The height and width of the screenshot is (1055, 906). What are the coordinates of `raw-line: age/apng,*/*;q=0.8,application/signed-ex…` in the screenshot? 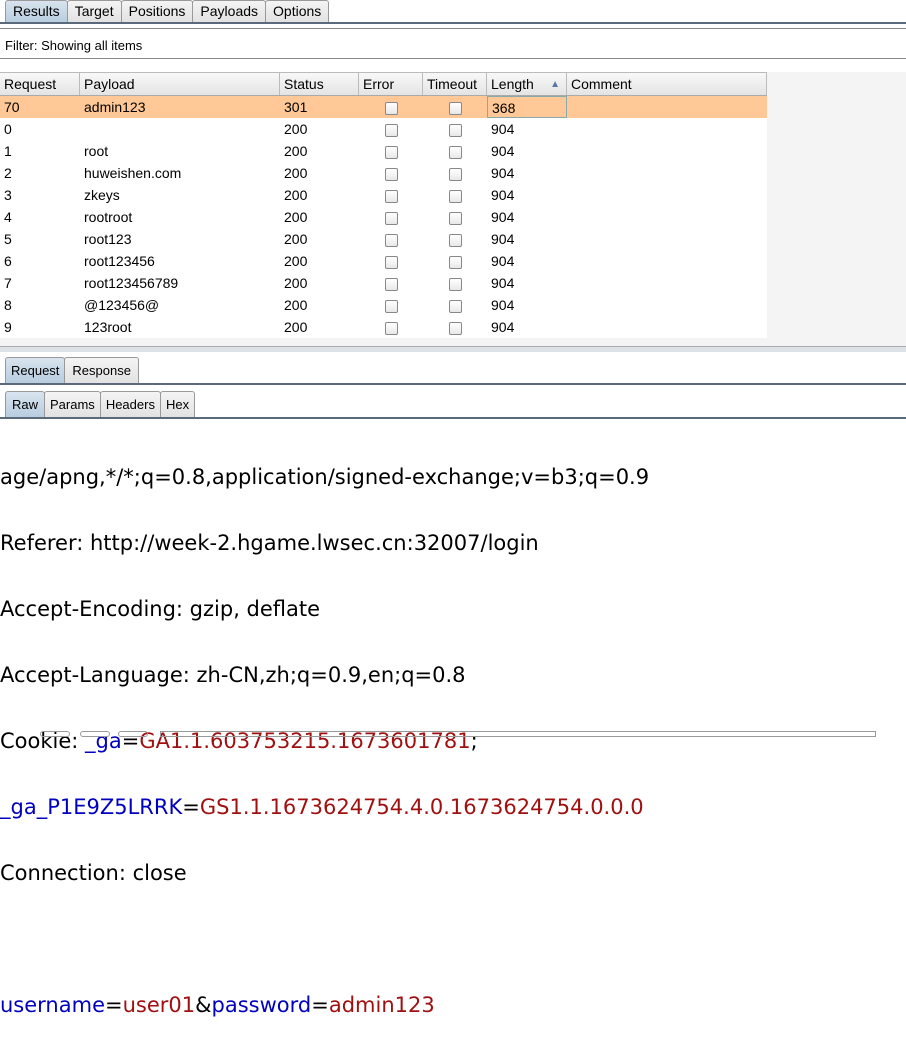 It's located at (325, 477).